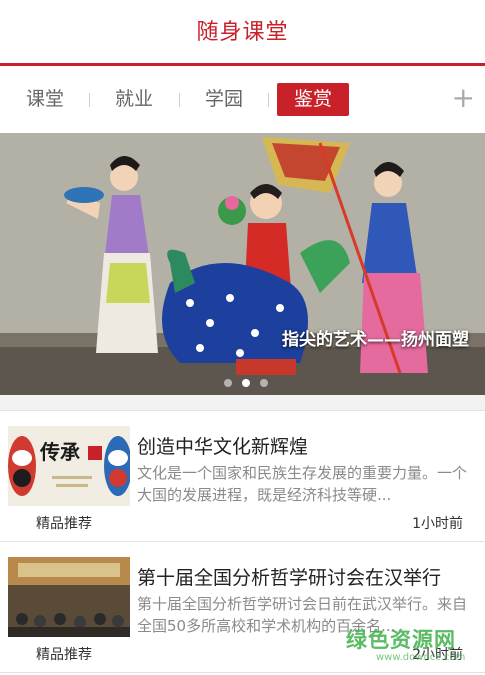  Describe the element at coordinates (242, 403) in the screenshot. I see `section-divider` at that location.